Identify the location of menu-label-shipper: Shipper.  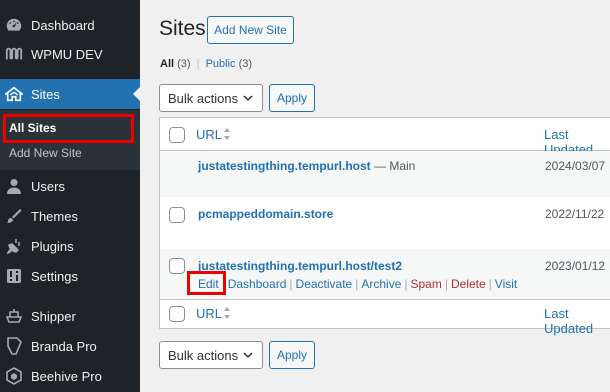
(53, 316).